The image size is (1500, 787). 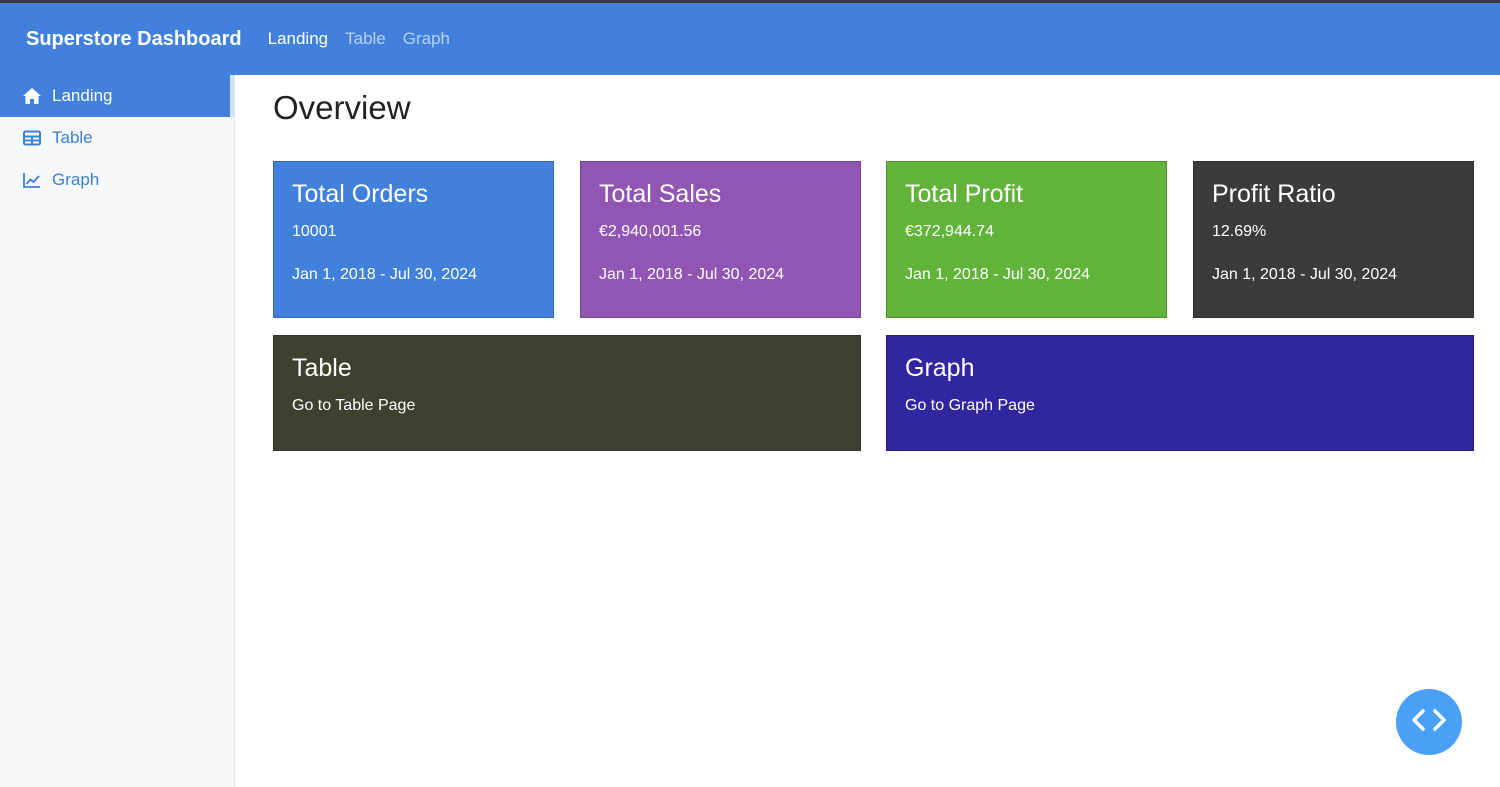 I want to click on card-link-text: Go to Table Page, so click(x=567, y=406).